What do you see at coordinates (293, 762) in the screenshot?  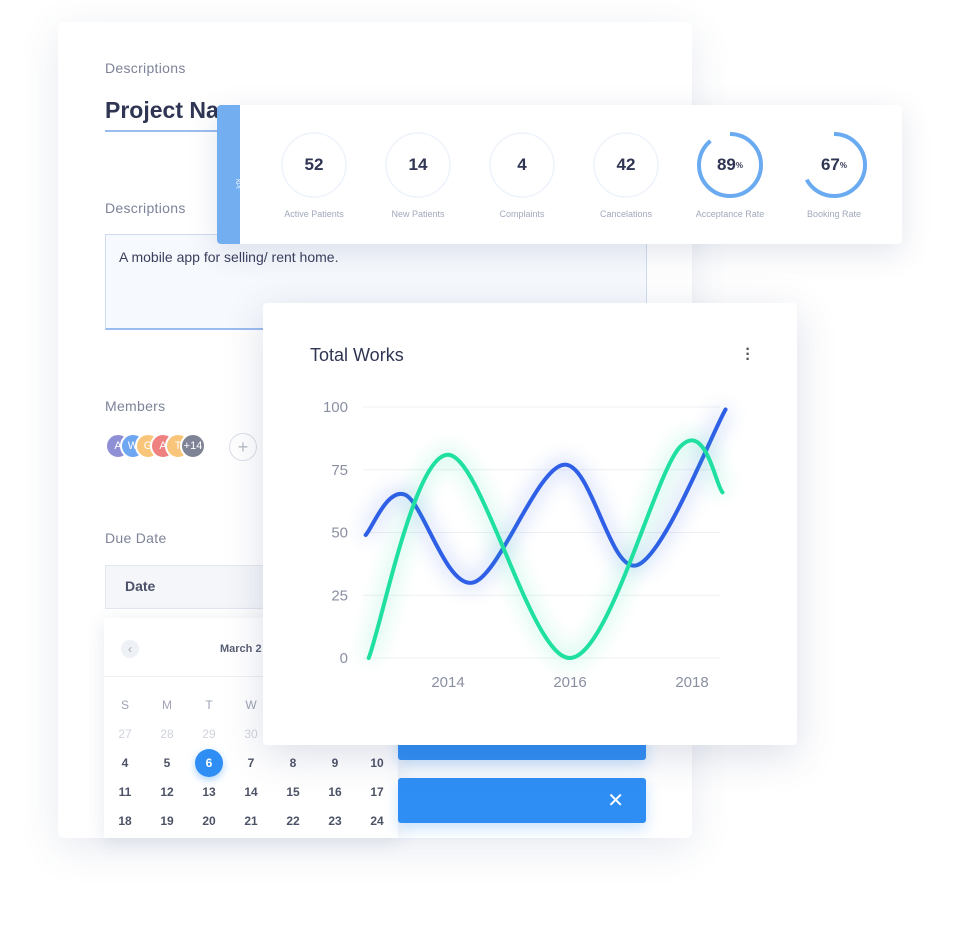 I see `calendar-day: 8` at bounding box center [293, 762].